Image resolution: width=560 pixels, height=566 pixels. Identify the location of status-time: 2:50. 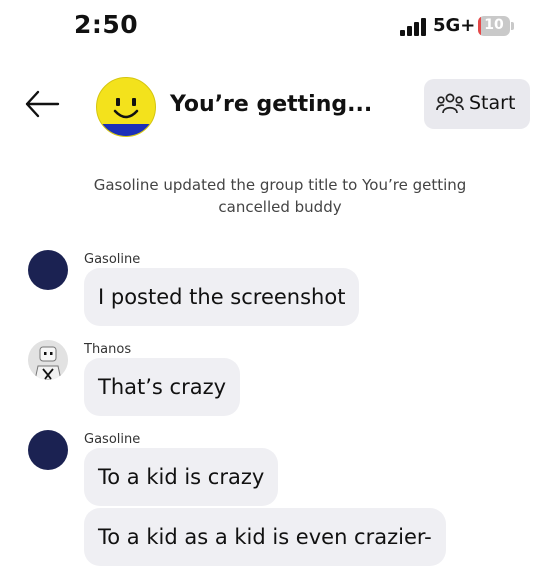
(106, 24).